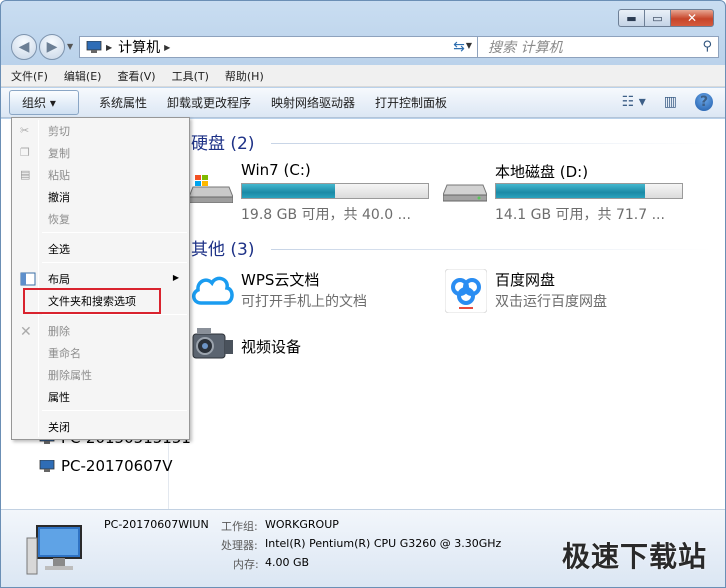 The width and height of the screenshot is (726, 588). Describe the element at coordinates (459, 47) in the screenshot. I see `refresh-icon: ⇆` at that location.